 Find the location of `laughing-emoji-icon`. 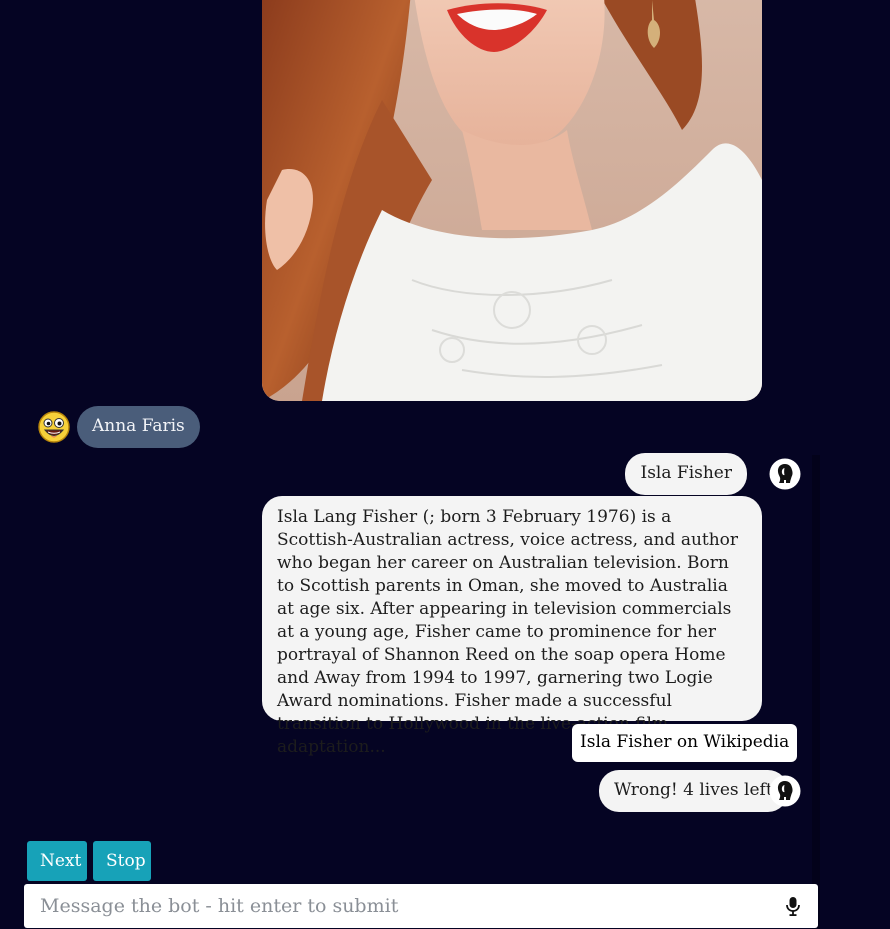

laughing-emoji-icon is located at coordinates (54, 427).